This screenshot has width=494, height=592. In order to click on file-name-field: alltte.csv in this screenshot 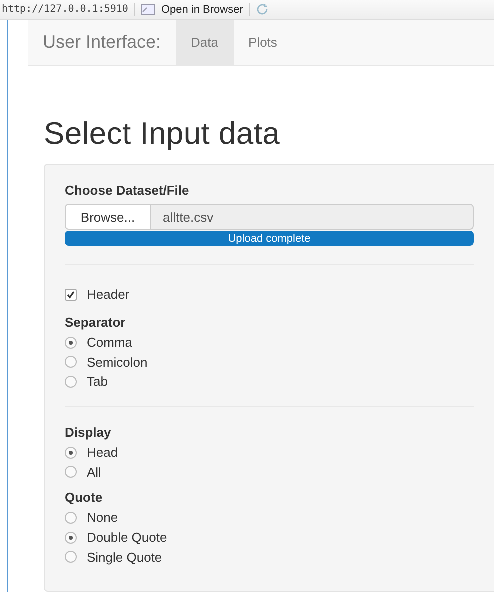, I will do `click(312, 217)`.